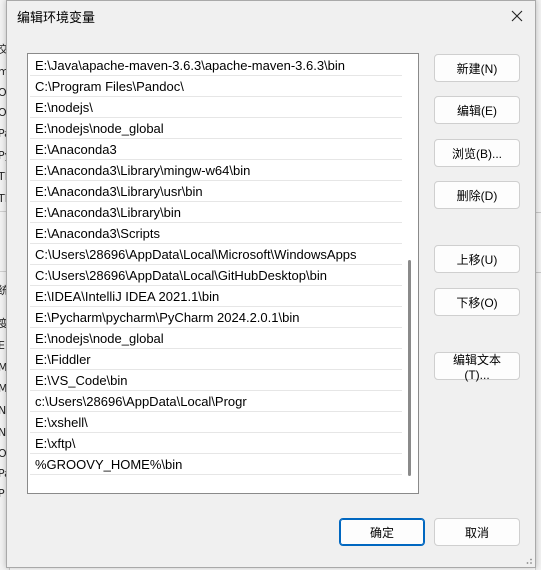 This screenshot has width=541, height=570. I want to click on cancel-button: 取消, so click(477, 532).